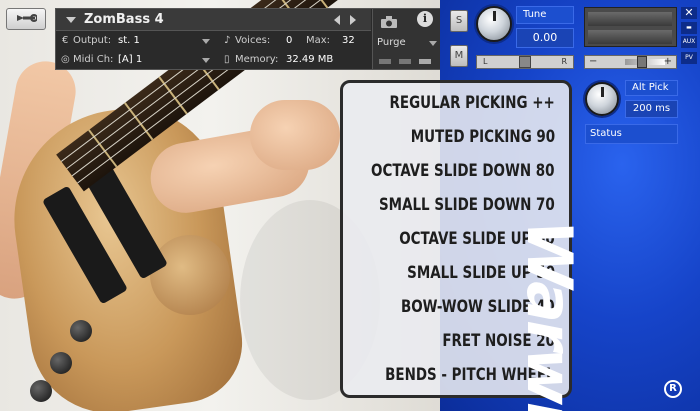 This screenshot has height=411, width=700. Describe the element at coordinates (389, 22) in the screenshot. I see `camera-icon` at that location.